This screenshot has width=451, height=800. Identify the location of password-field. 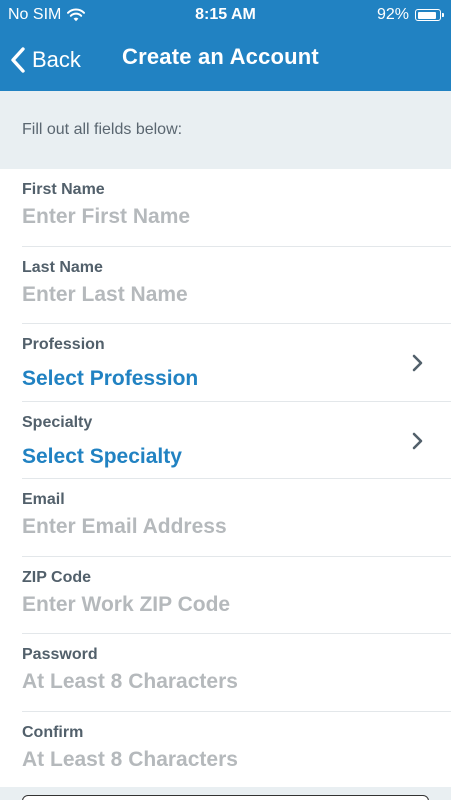
(222, 682).